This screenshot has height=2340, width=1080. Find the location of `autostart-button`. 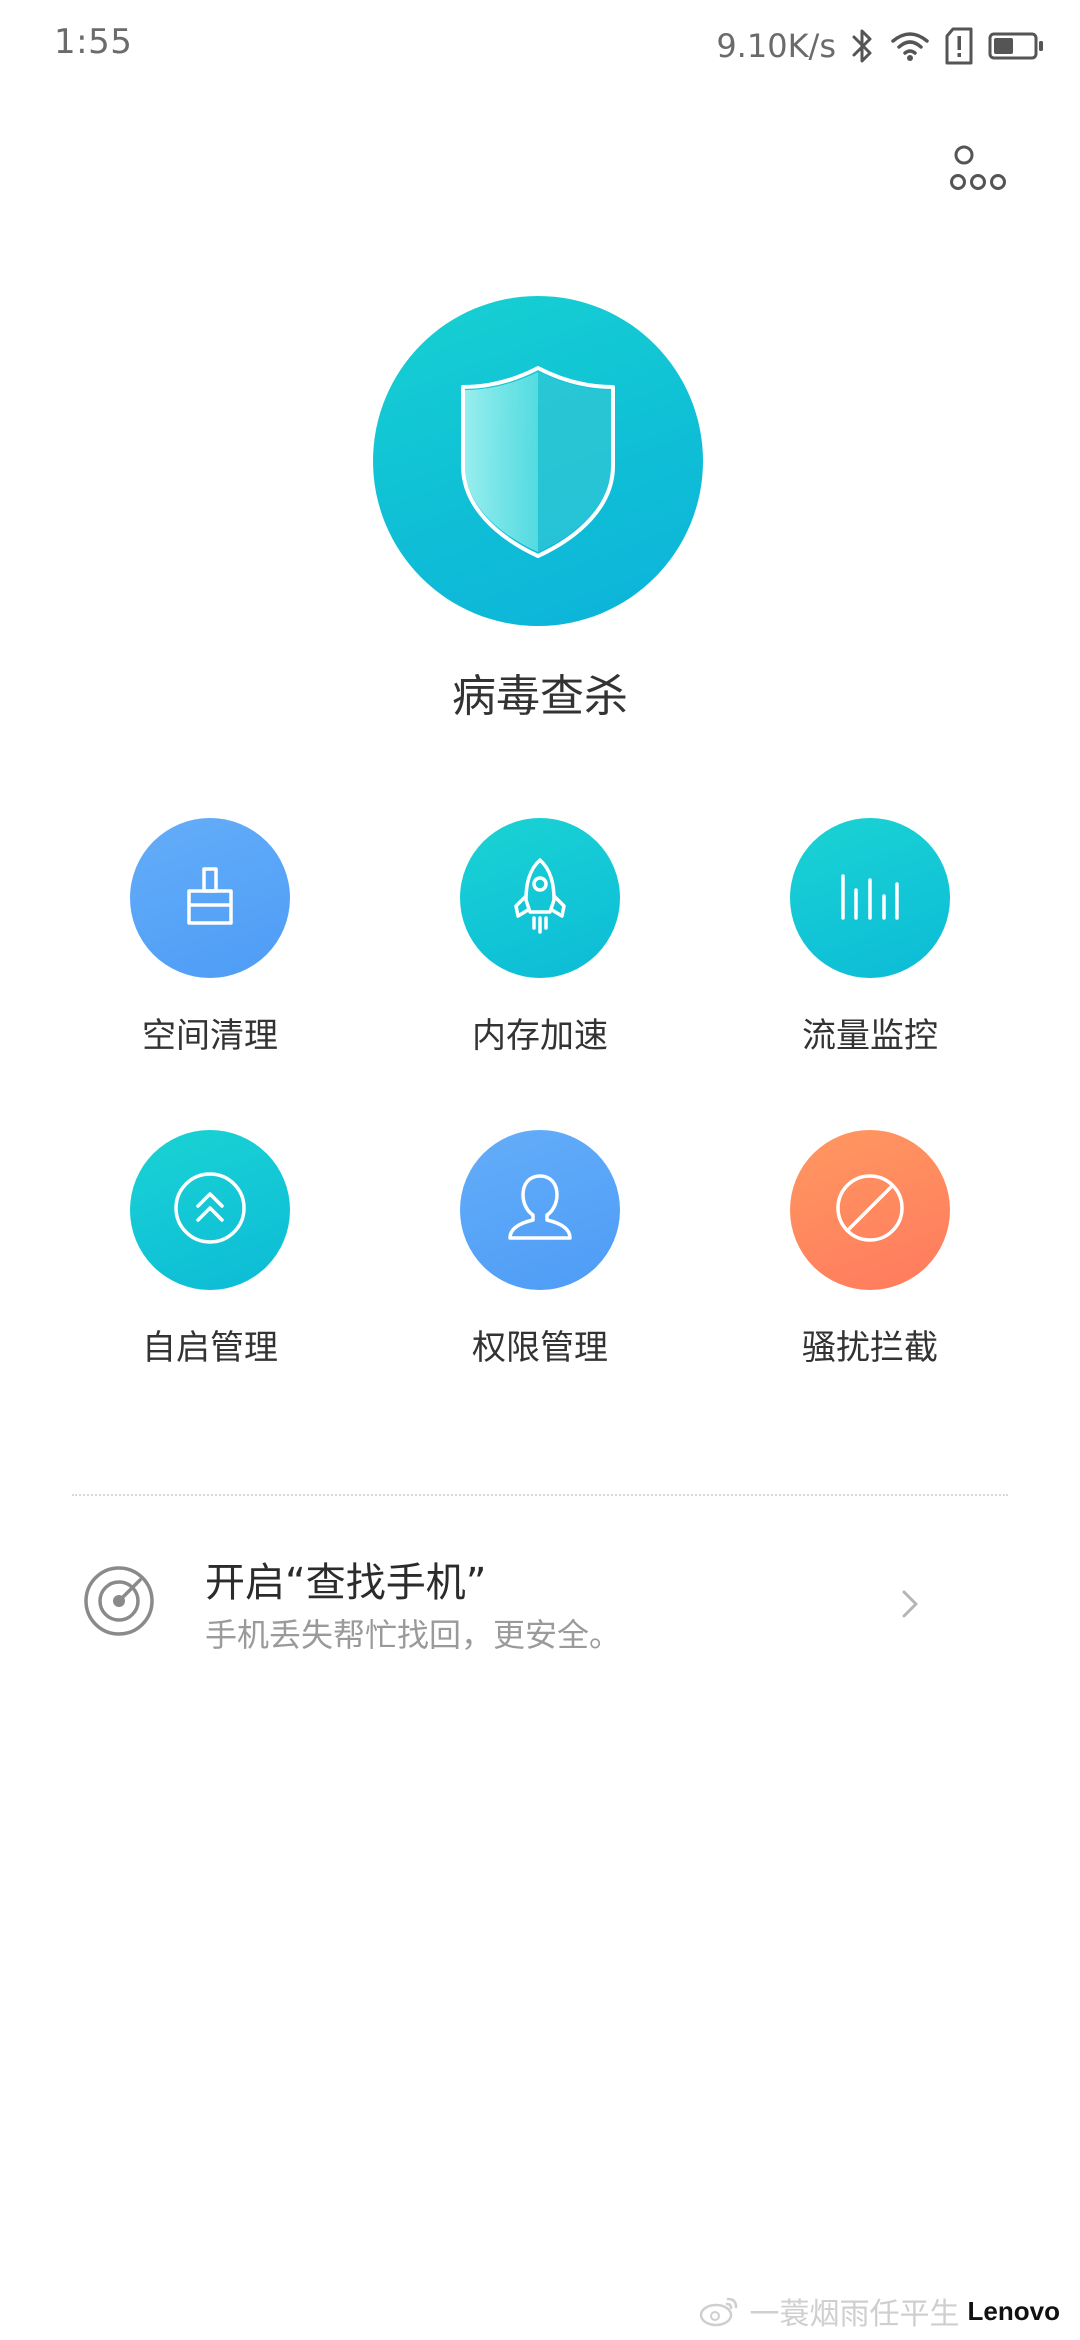

autostart-button is located at coordinates (210, 1210).